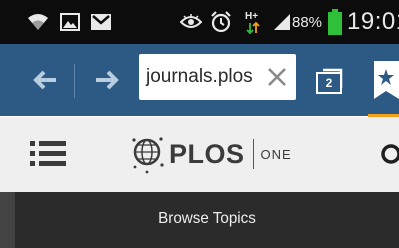 The image size is (399, 248). Describe the element at coordinates (74, 81) in the screenshot. I see `toolbar-divider` at that location.